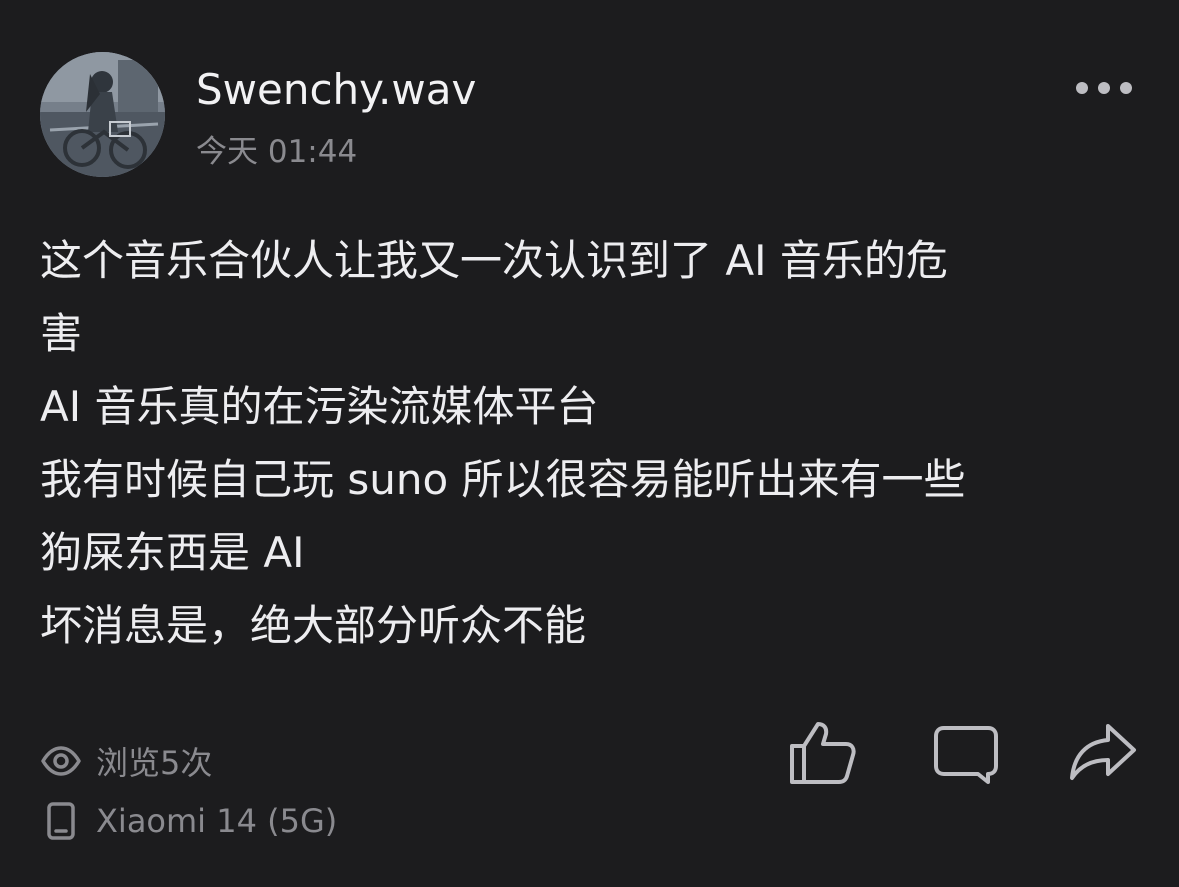 This screenshot has height=887, width=1179. What do you see at coordinates (313, 625) in the screenshot?
I see `post-line: 坏消息是，绝大部分听众不能` at bounding box center [313, 625].